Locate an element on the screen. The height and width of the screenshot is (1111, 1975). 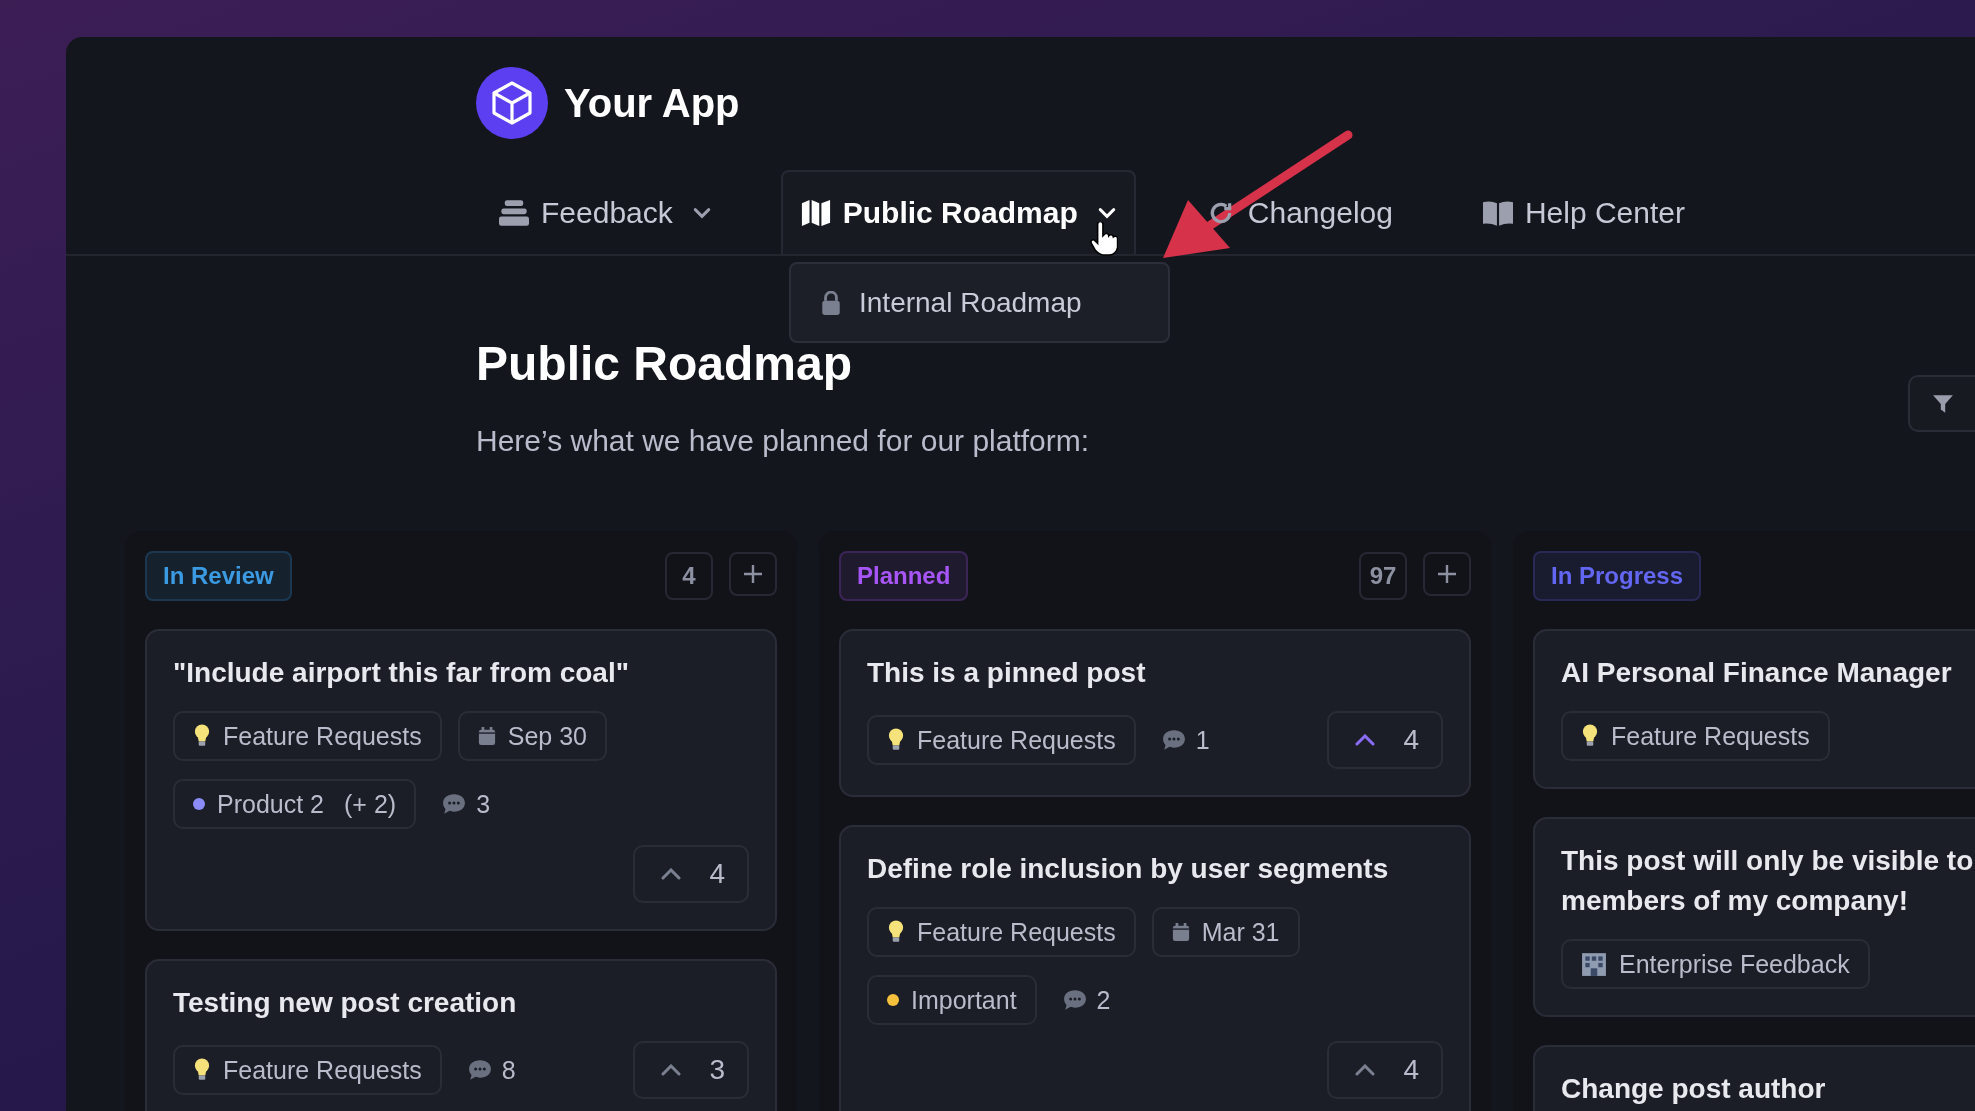
page-subtitle: Here’s what we have planned for our platform: is located at coordinates (783, 441).